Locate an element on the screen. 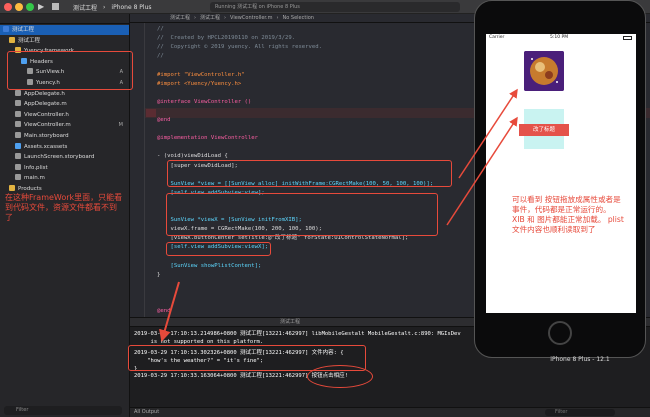  arrow-to-image is located at coordinates (488, 133).